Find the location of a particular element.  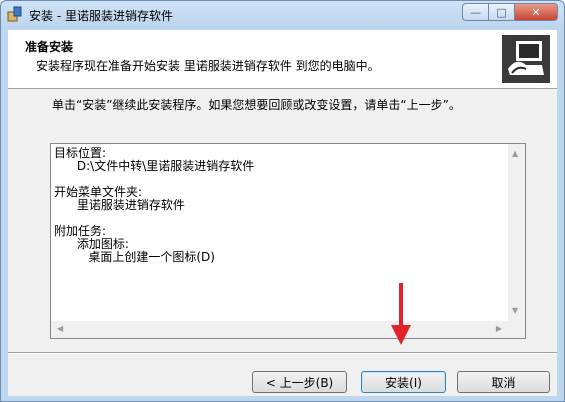

window-title: 安装 - 里诺服装进销存软件 is located at coordinates (101, 16).